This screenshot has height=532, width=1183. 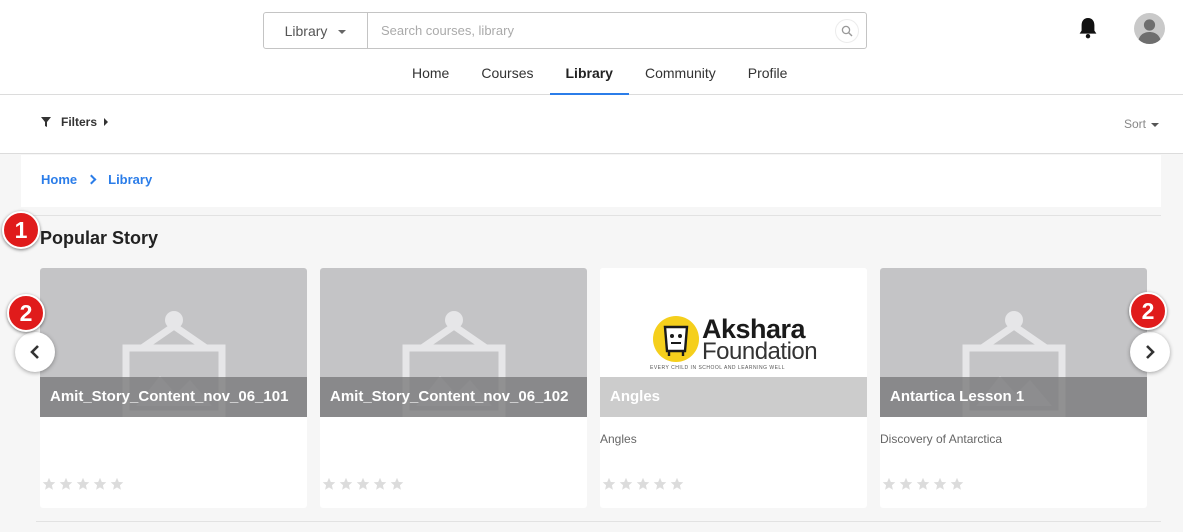 I want to click on filters-button: Filters, so click(x=75, y=122).